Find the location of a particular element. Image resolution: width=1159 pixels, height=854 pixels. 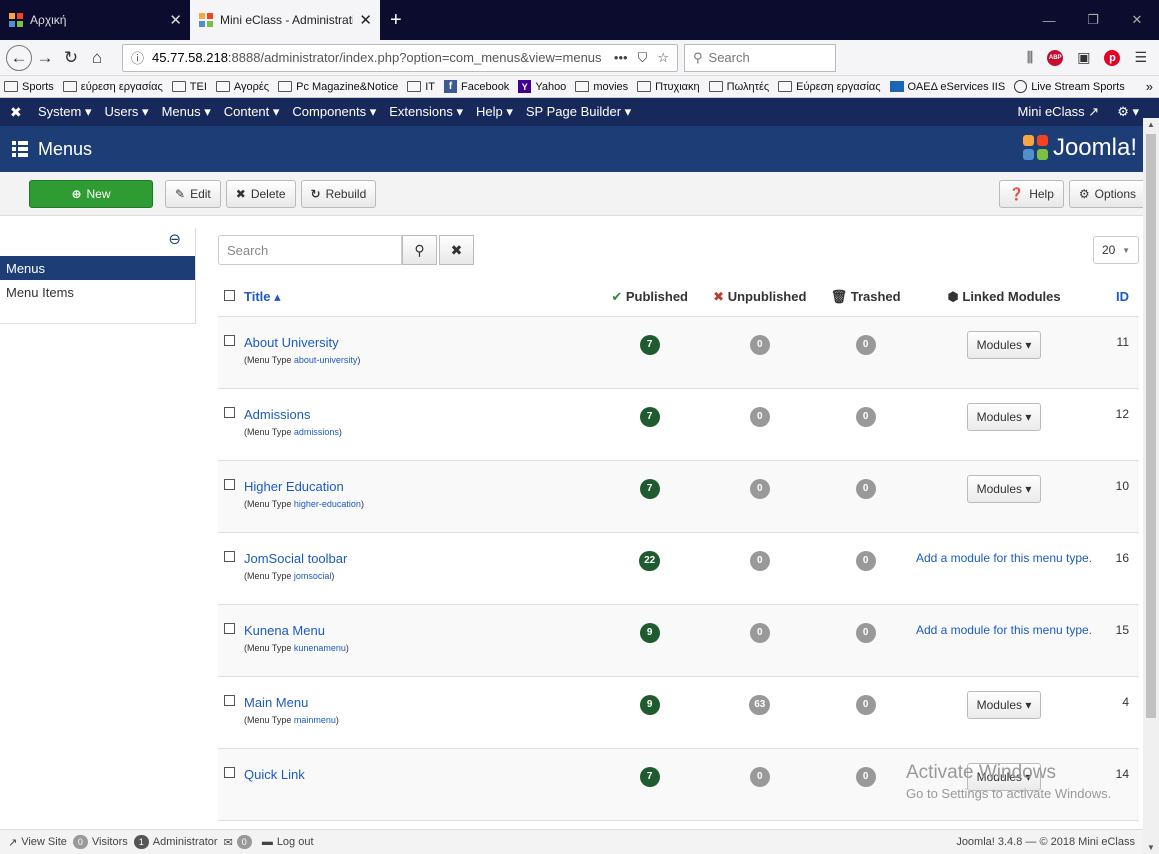

clear-button: ✖ is located at coordinates (456, 250).